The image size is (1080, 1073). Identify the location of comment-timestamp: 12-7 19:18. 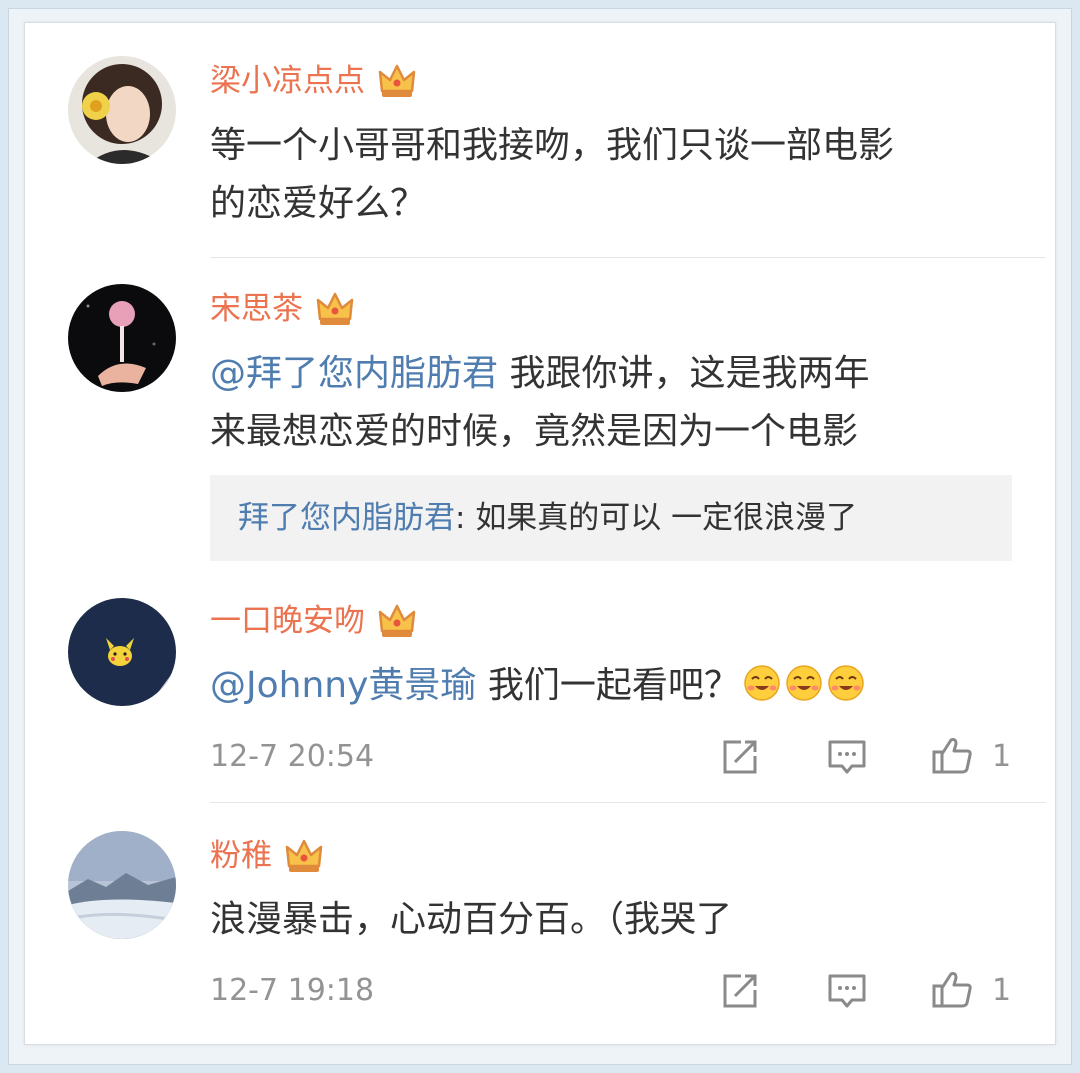
(292, 990).